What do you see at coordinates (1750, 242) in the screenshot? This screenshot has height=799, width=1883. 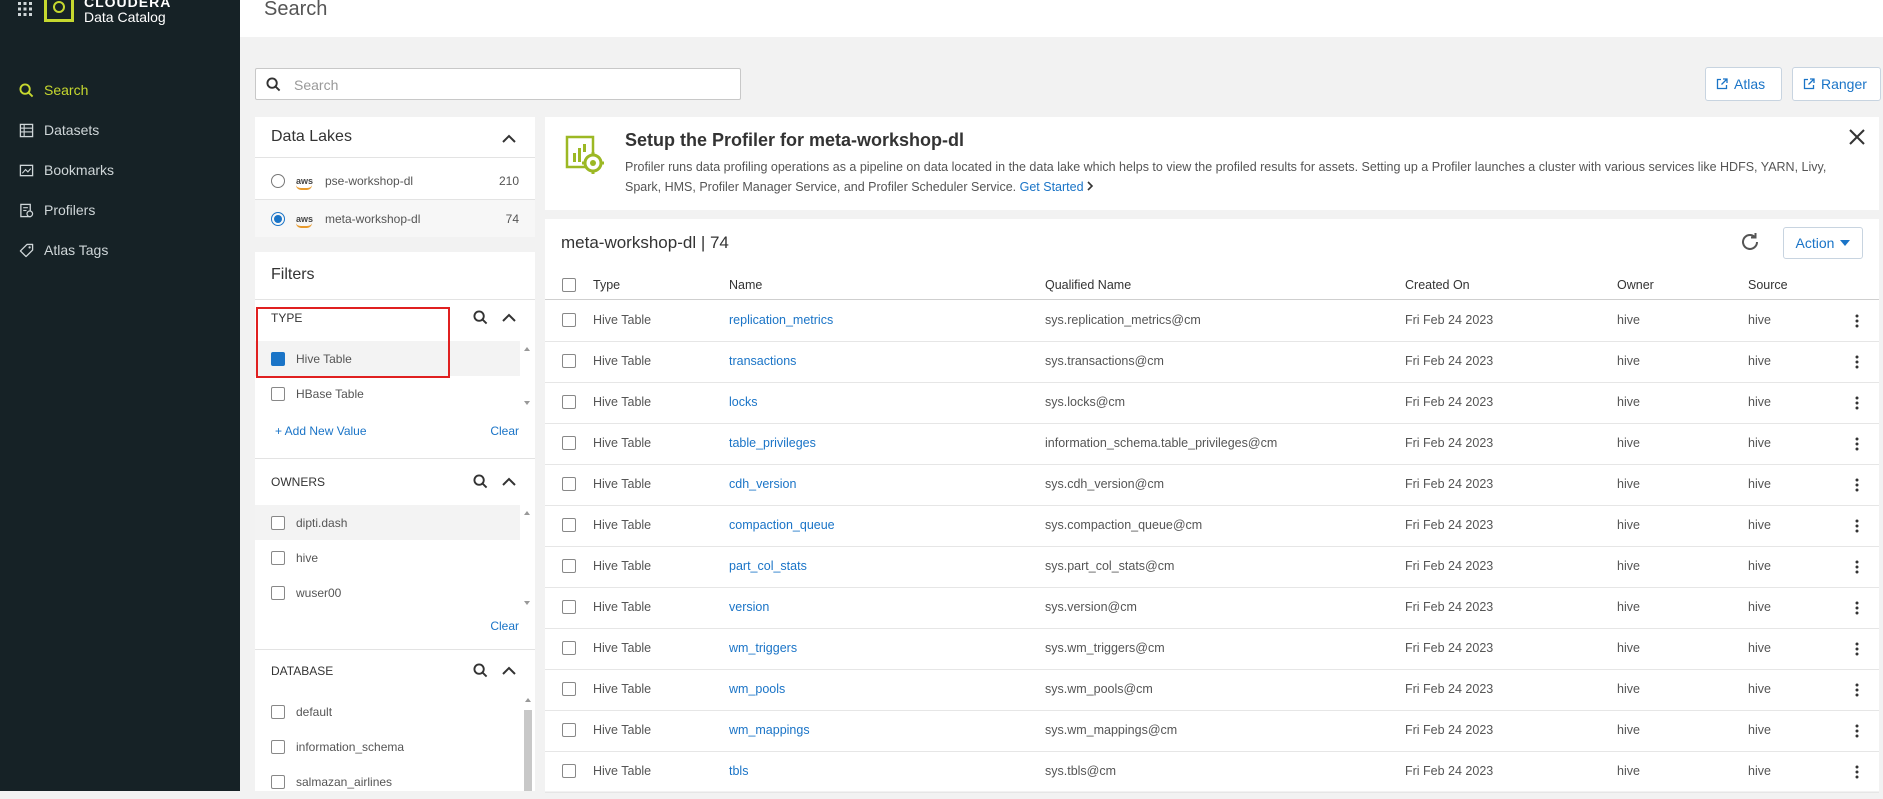 I see `refresh-icon` at bounding box center [1750, 242].